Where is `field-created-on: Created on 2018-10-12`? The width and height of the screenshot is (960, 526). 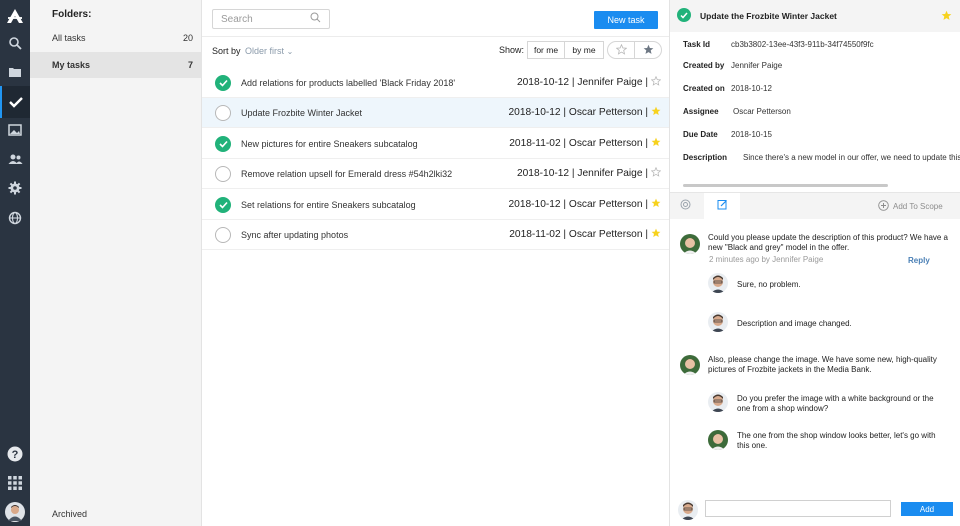
field-created-on: Created on 2018-10-12 is located at coordinates (821, 88).